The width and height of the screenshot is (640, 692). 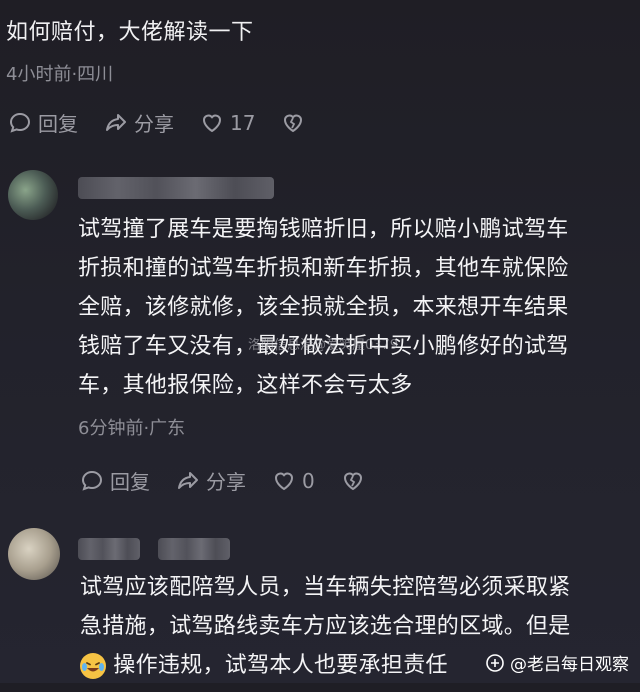 I want to click on watermark-text: @老吕每日观察, so click(x=569, y=665).